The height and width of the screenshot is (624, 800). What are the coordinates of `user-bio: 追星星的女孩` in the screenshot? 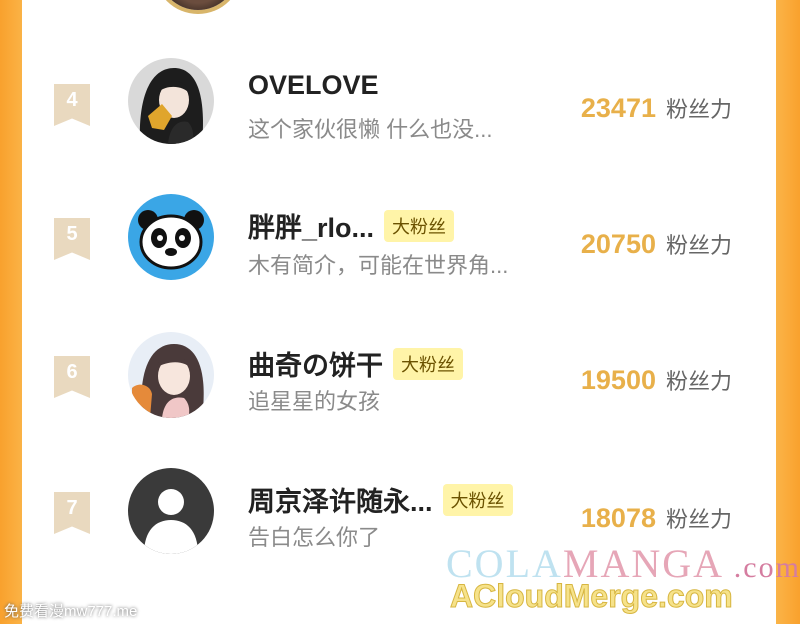 It's located at (314, 401).